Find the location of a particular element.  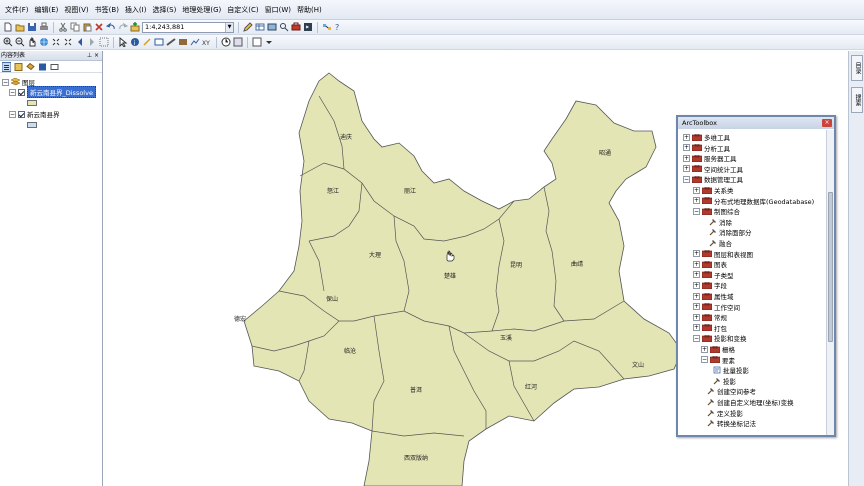

full-extent-icon is located at coordinates (44, 42).